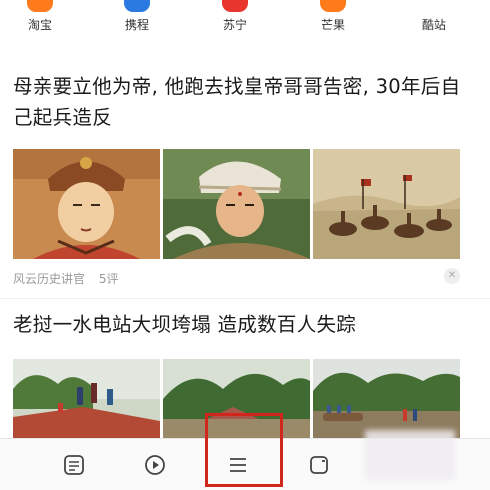  I want to click on flood-rooftop-image, so click(86, 399).